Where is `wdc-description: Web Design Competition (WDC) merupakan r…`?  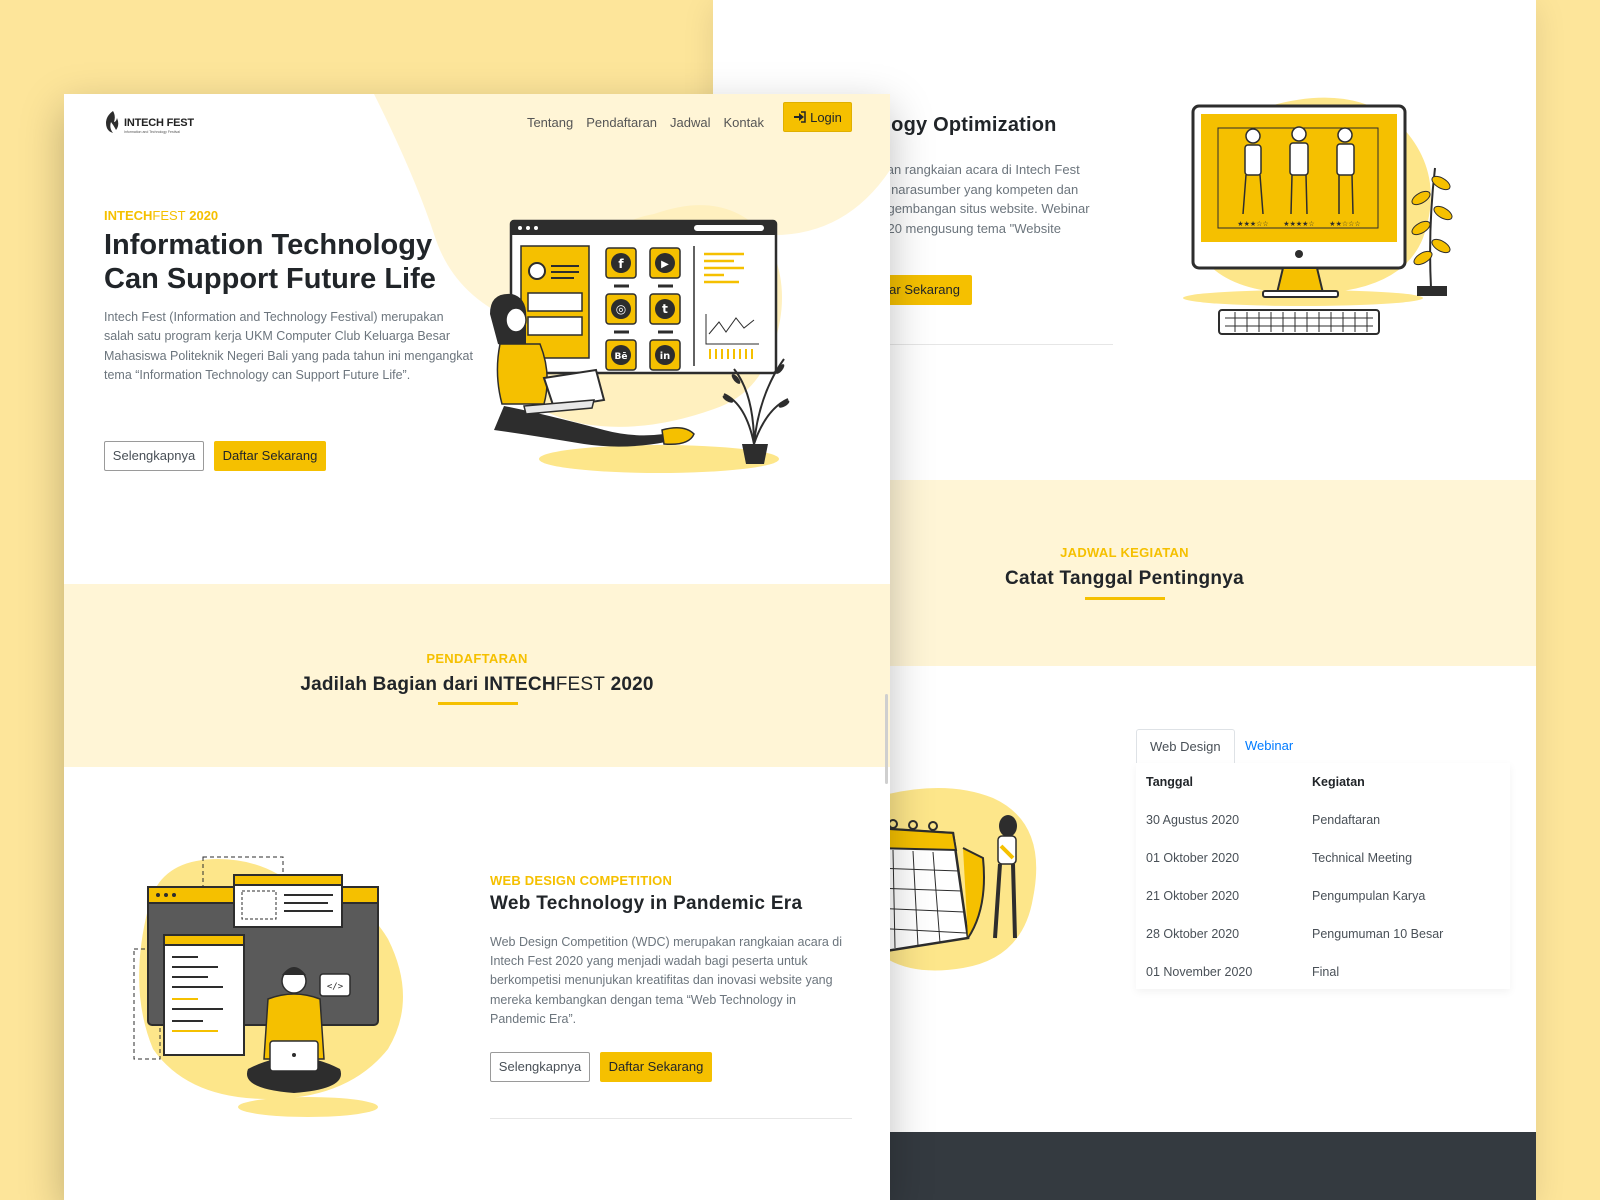
wdc-description: Web Design Competition (WDC) merupakan r… is located at coordinates (666, 980).